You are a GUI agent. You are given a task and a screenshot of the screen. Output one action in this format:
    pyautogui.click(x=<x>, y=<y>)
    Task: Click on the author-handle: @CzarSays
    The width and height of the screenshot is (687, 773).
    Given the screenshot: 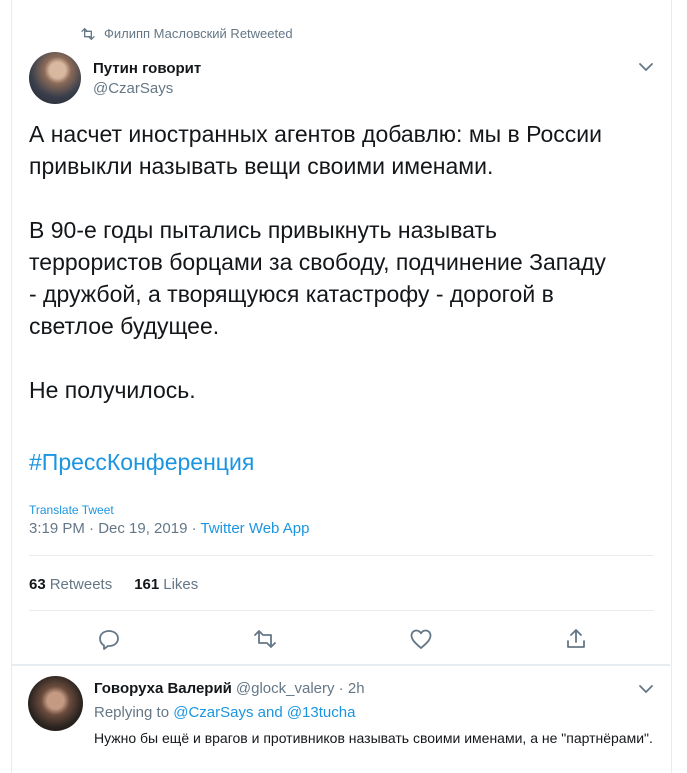 What is the action you would take?
    pyautogui.click(x=133, y=88)
    